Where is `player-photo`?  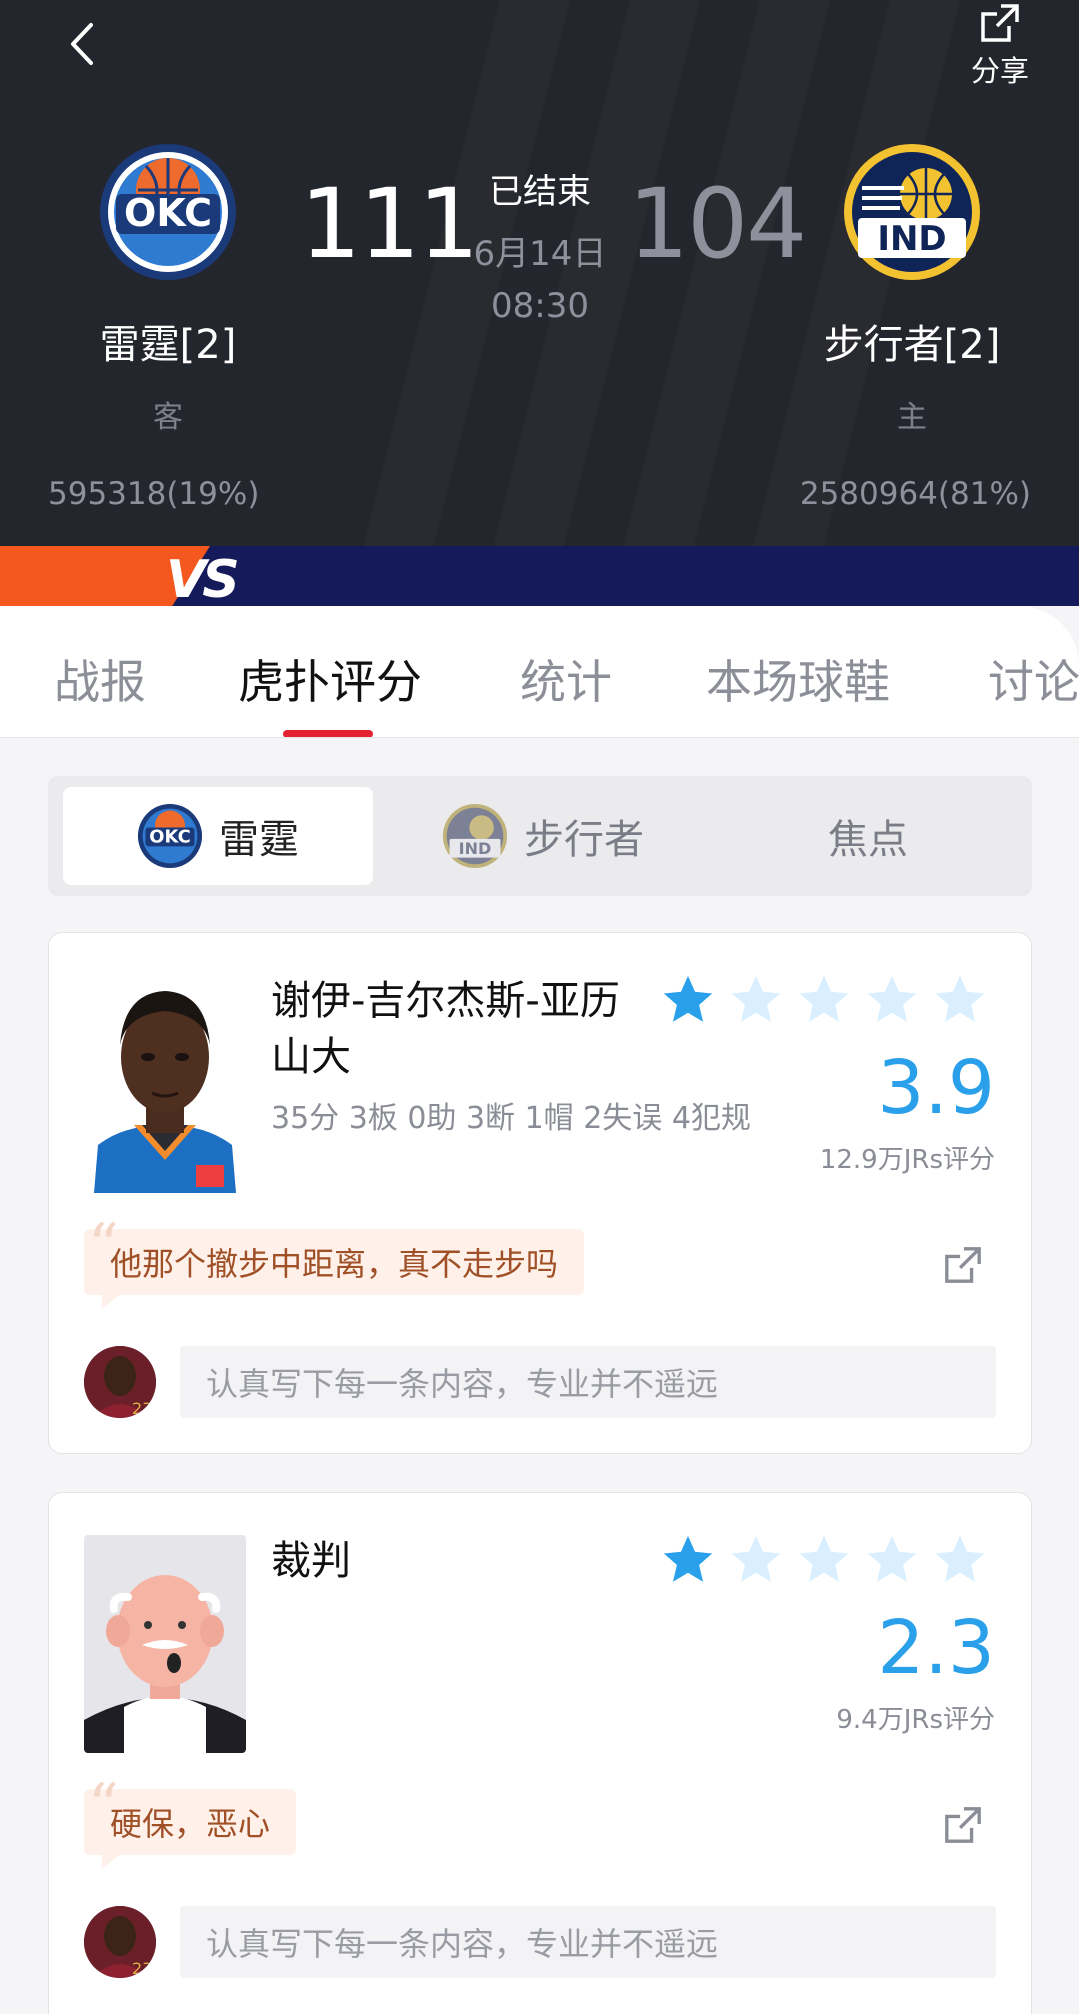
player-photo is located at coordinates (165, 1084).